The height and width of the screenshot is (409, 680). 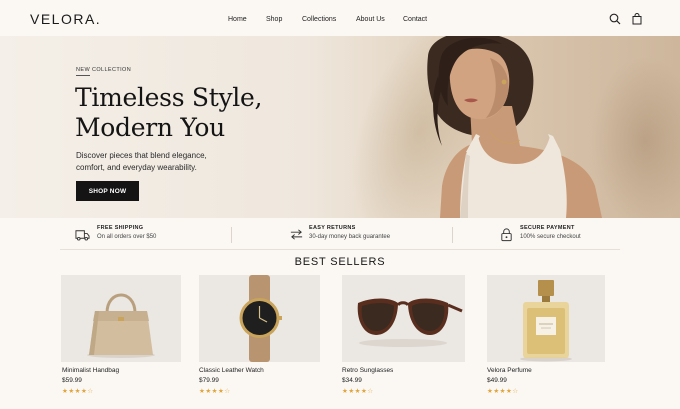 I want to click on watch-image, so click(x=259, y=318).